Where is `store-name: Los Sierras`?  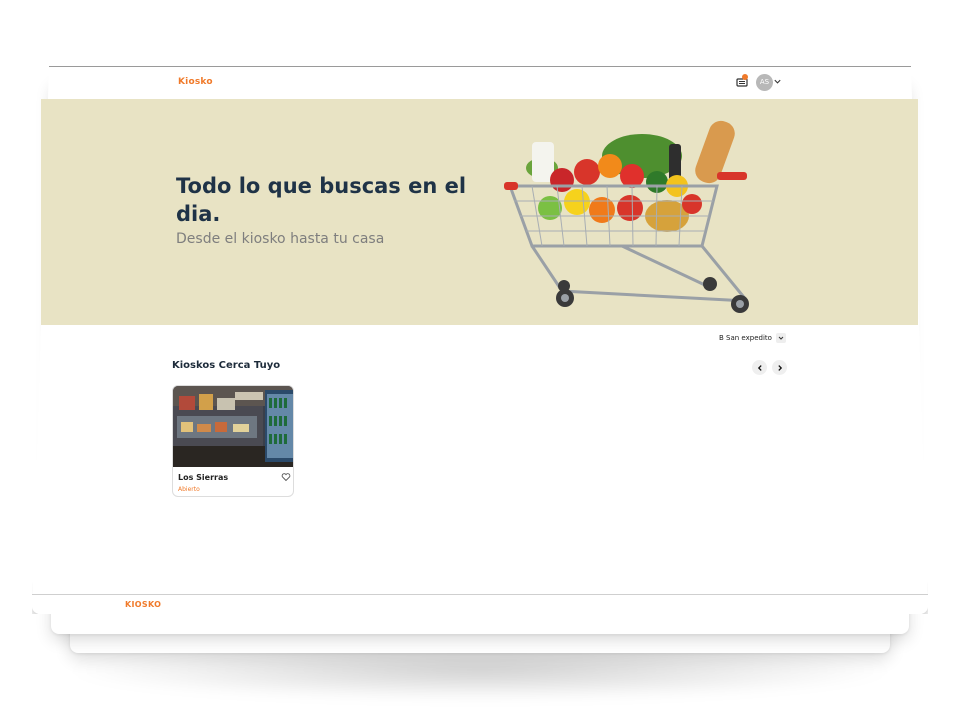 store-name: Los Sierras is located at coordinates (203, 477).